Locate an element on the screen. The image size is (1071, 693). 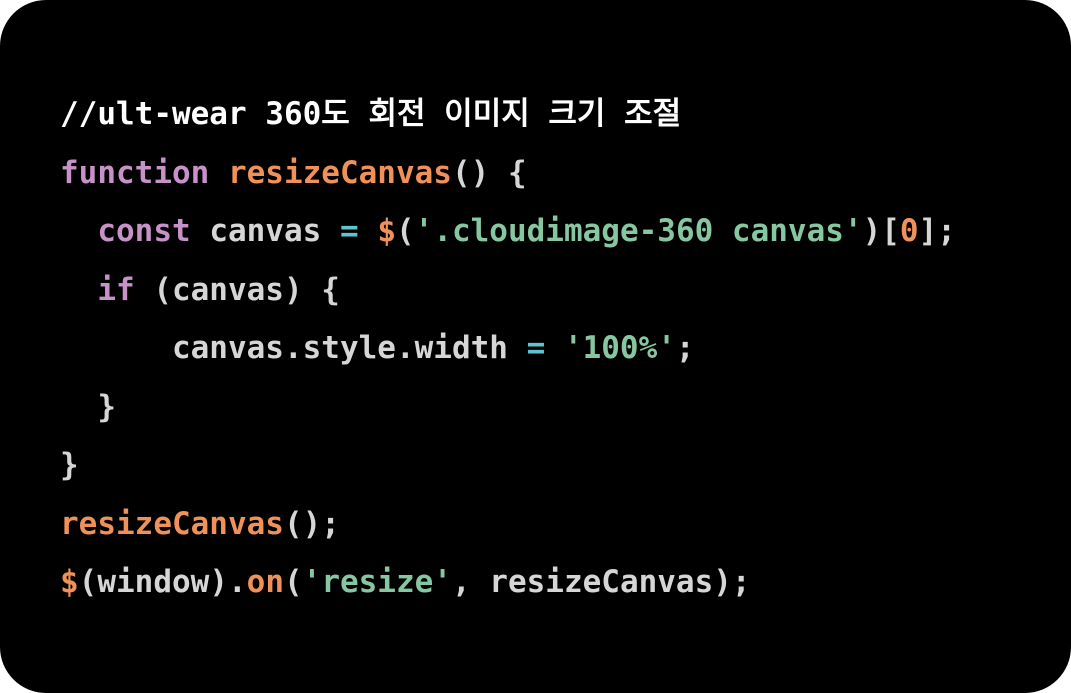
code-line: function resizeCanvas() { is located at coordinates (508, 173).